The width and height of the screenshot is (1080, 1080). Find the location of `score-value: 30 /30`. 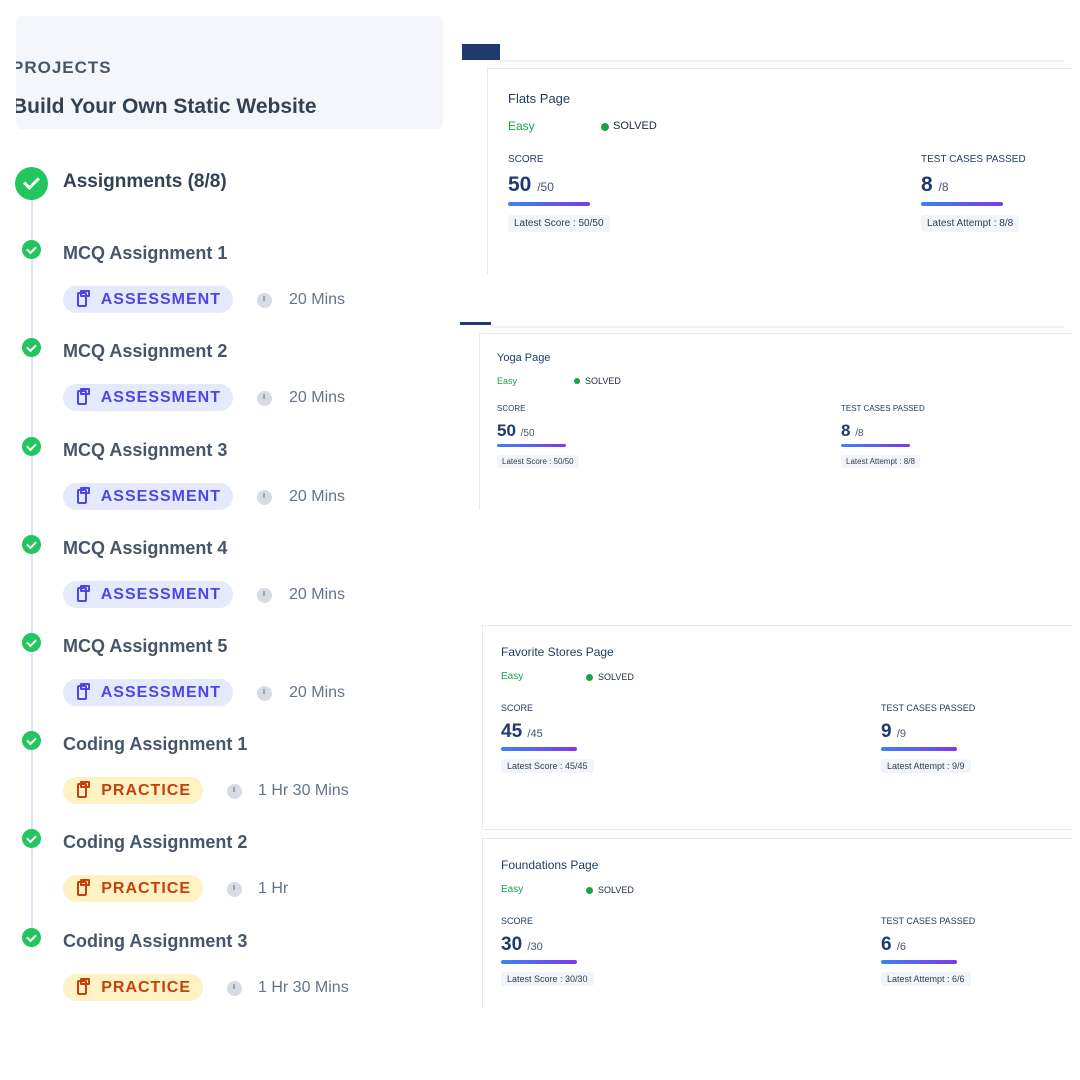

score-value: 30 /30 is located at coordinates (522, 944).